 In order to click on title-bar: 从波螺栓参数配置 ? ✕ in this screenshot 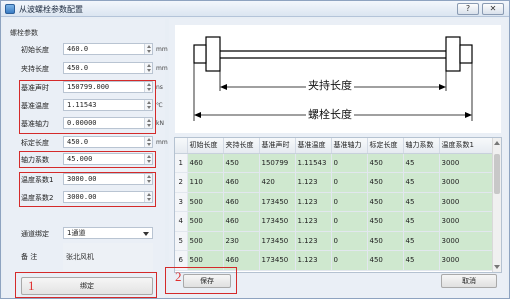, I will do `click(255, 9)`.